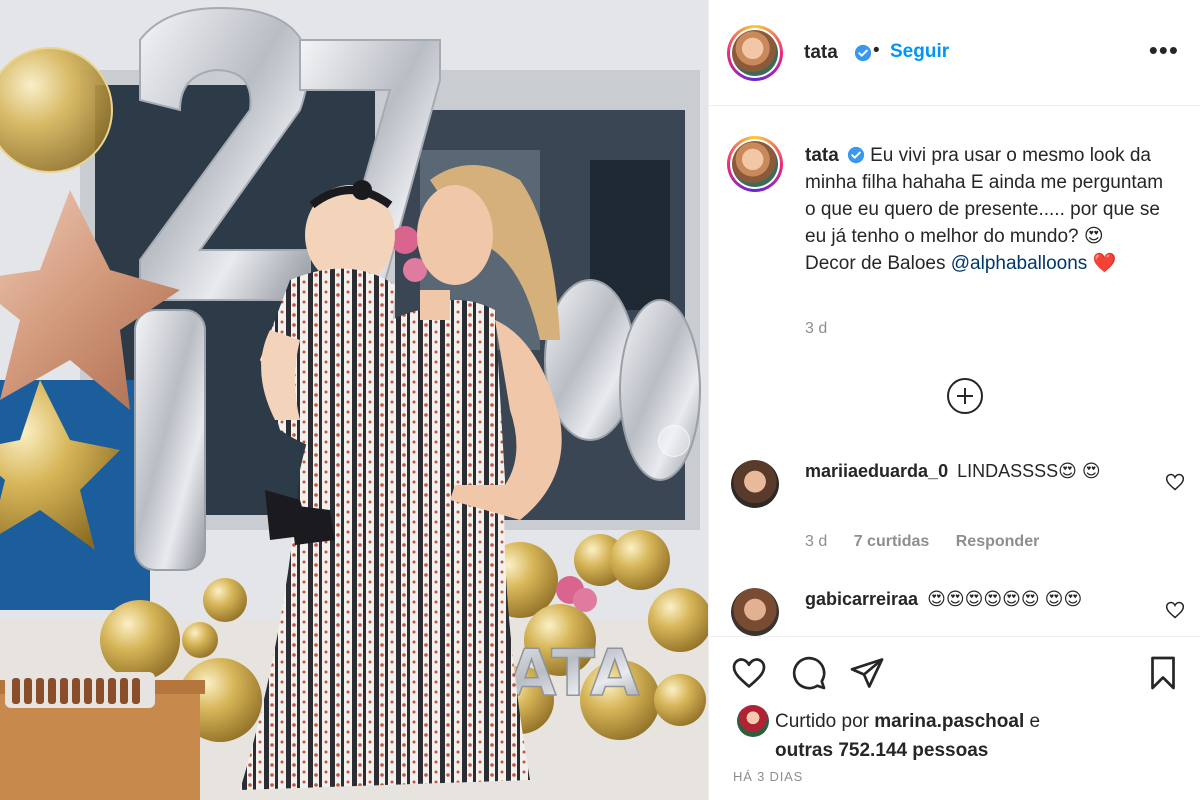  What do you see at coordinates (1029, 471) in the screenshot?
I see `comment-body: LINDASSSS😍 😍` at bounding box center [1029, 471].